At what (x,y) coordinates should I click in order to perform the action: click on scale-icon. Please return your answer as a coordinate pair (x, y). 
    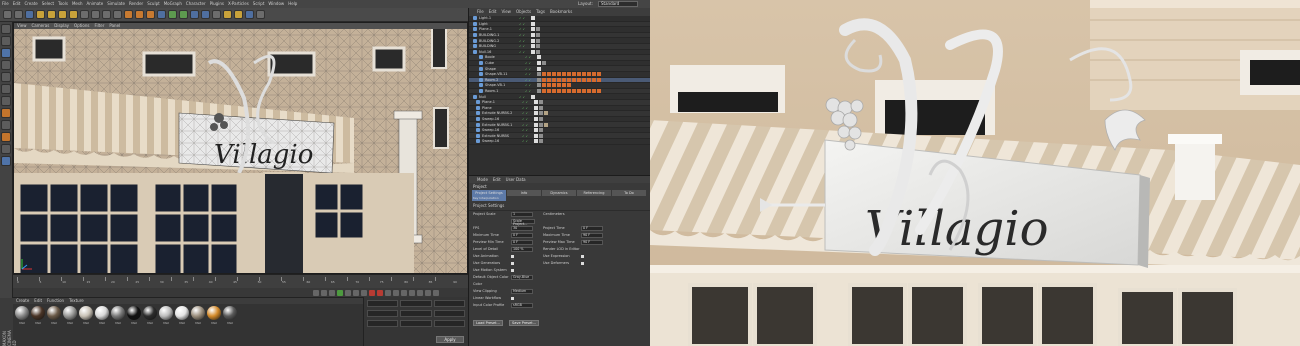
    Looking at the image, I should click on (51, 14).